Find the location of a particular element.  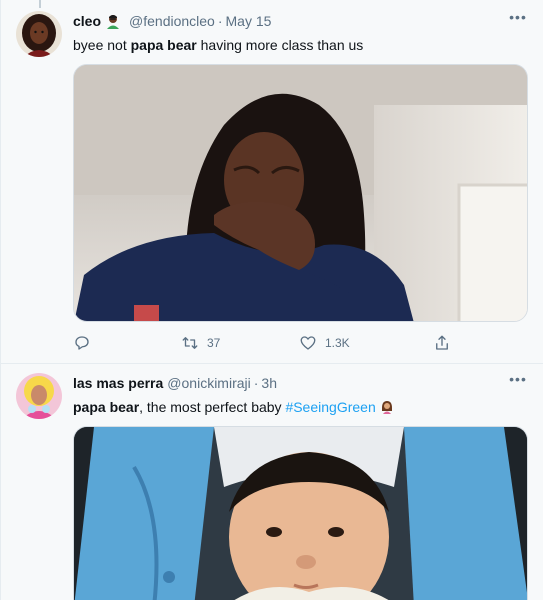

tweet-header: las mas perra @onickimiraji · 3h is located at coordinates (175, 383).